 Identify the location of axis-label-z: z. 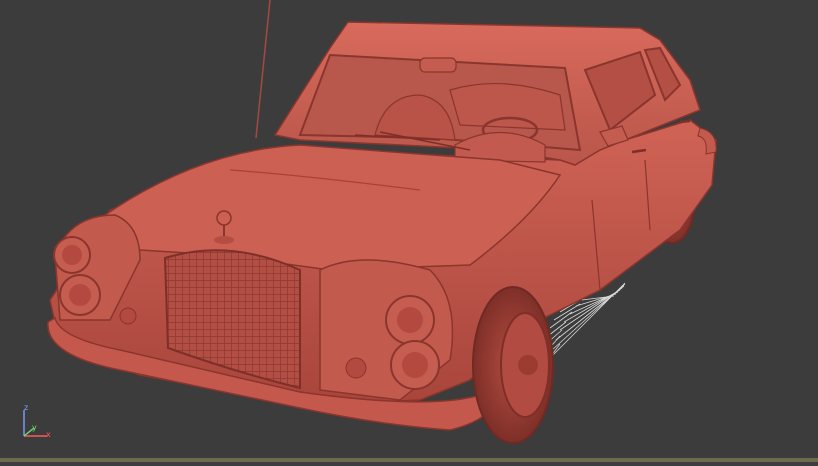
(26, 407).